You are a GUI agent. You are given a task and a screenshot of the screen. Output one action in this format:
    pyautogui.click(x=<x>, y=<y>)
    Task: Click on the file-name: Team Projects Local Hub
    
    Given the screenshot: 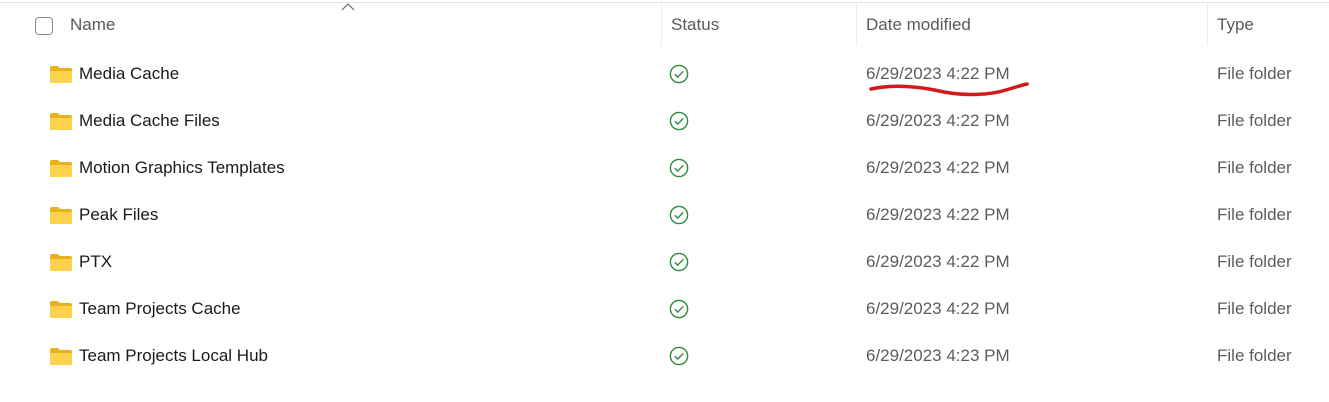 What is the action you would take?
    pyautogui.click(x=173, y=356)
    